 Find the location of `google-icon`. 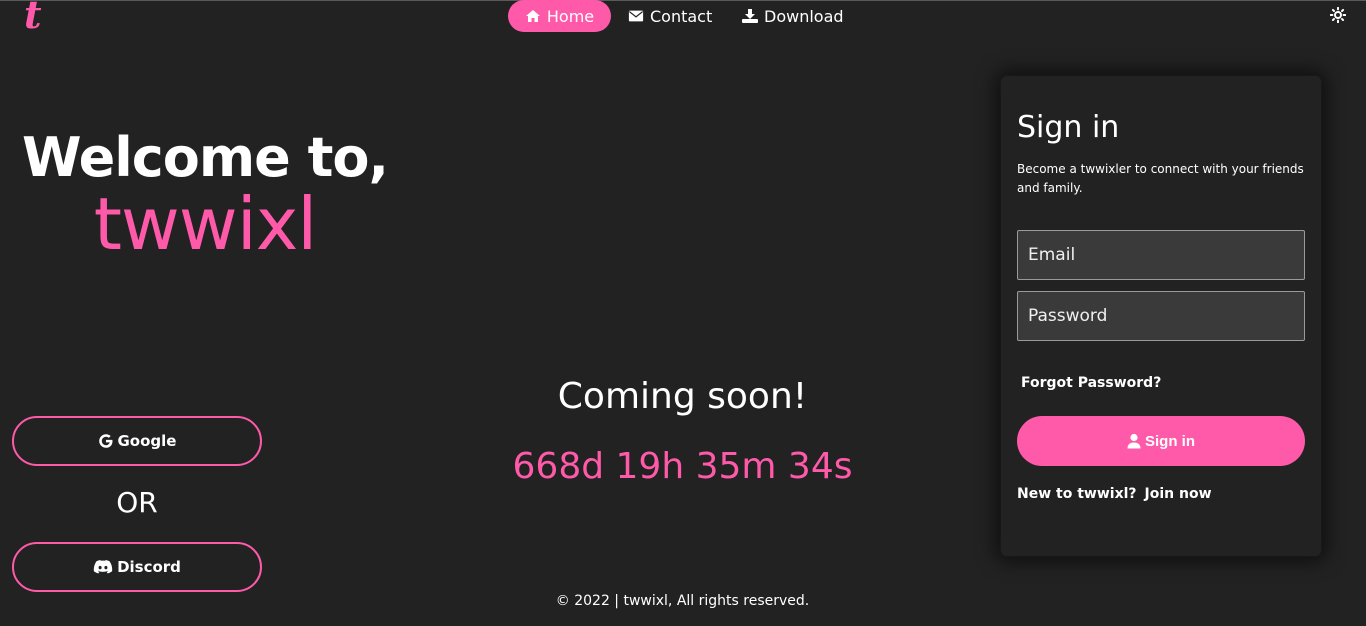

google-icon is located at coordinates (105, 441).